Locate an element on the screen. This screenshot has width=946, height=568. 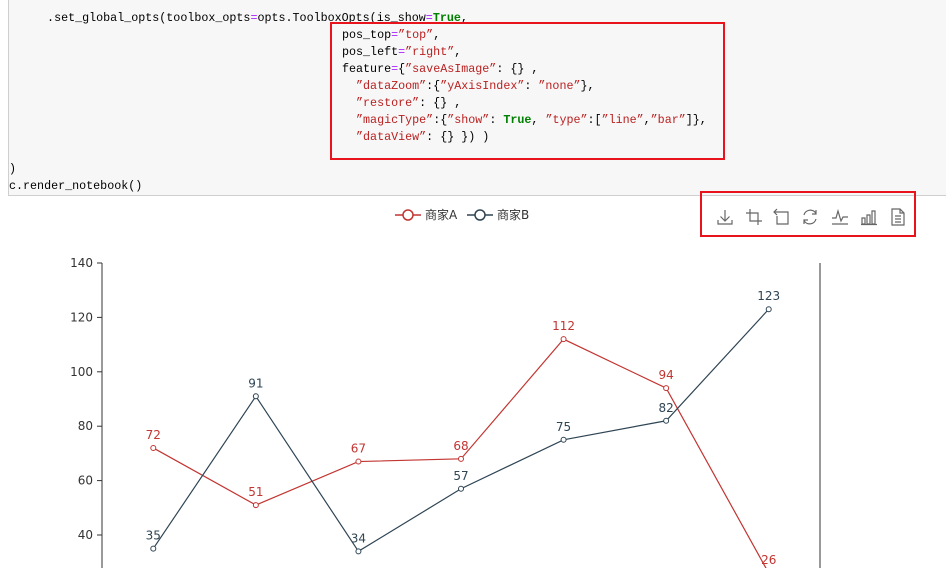
y-tick-label: 60 is located at coordinates (85, 481).